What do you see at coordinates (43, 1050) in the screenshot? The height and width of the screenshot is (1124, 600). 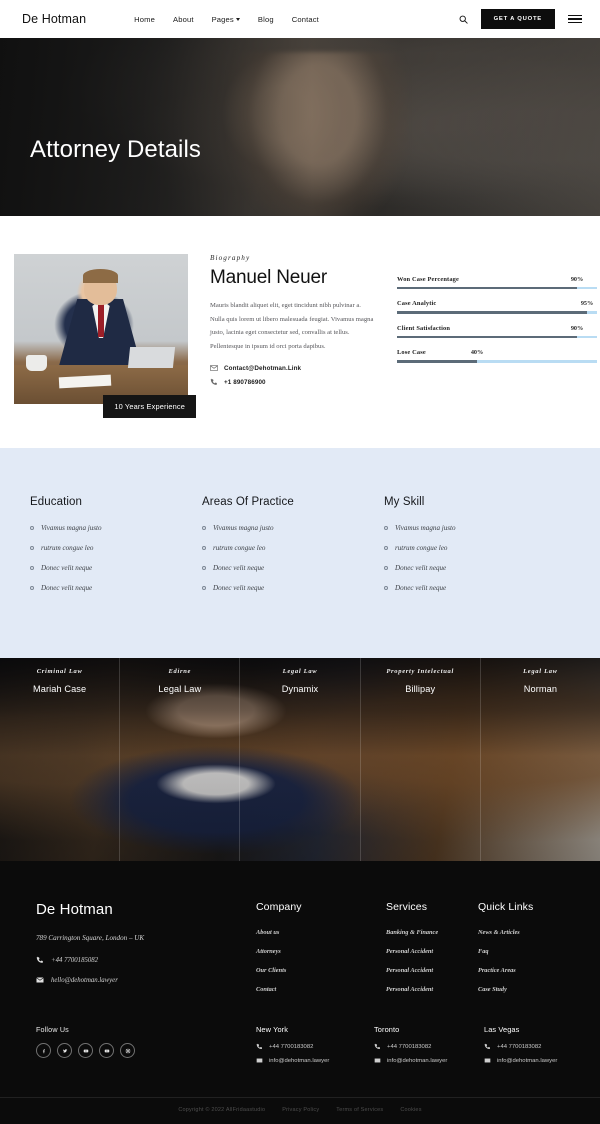 I see `facebook-icon` at bounding box center [43, 1050].